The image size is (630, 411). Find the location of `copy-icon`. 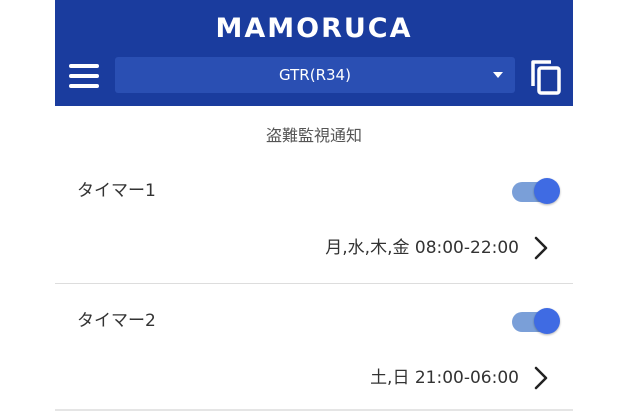

copy-icon is located at coordinates (546, 77).